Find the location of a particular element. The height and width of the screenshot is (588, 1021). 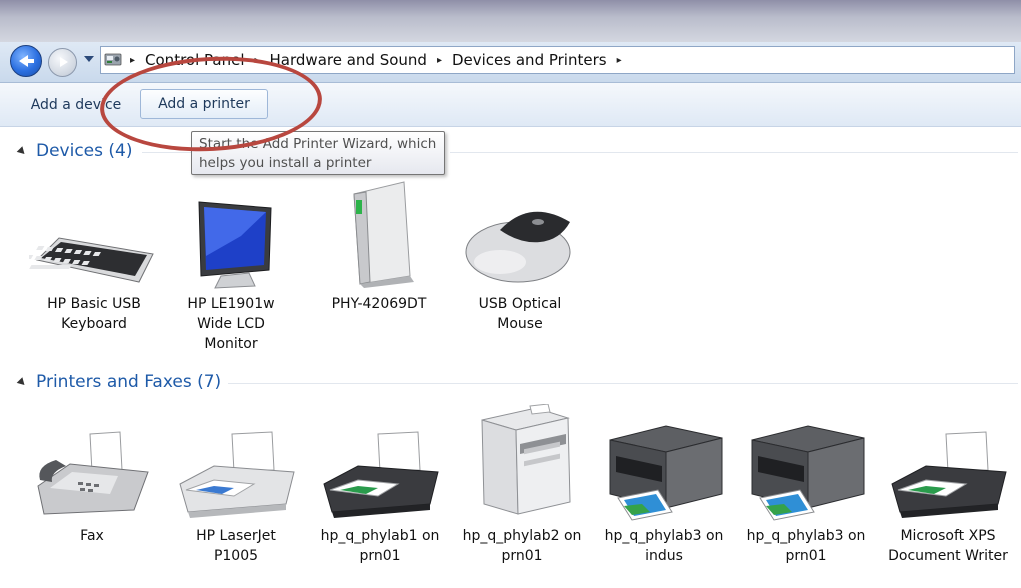

device-mouse: USB Optical Mouse is located at coordinates (520, 267).